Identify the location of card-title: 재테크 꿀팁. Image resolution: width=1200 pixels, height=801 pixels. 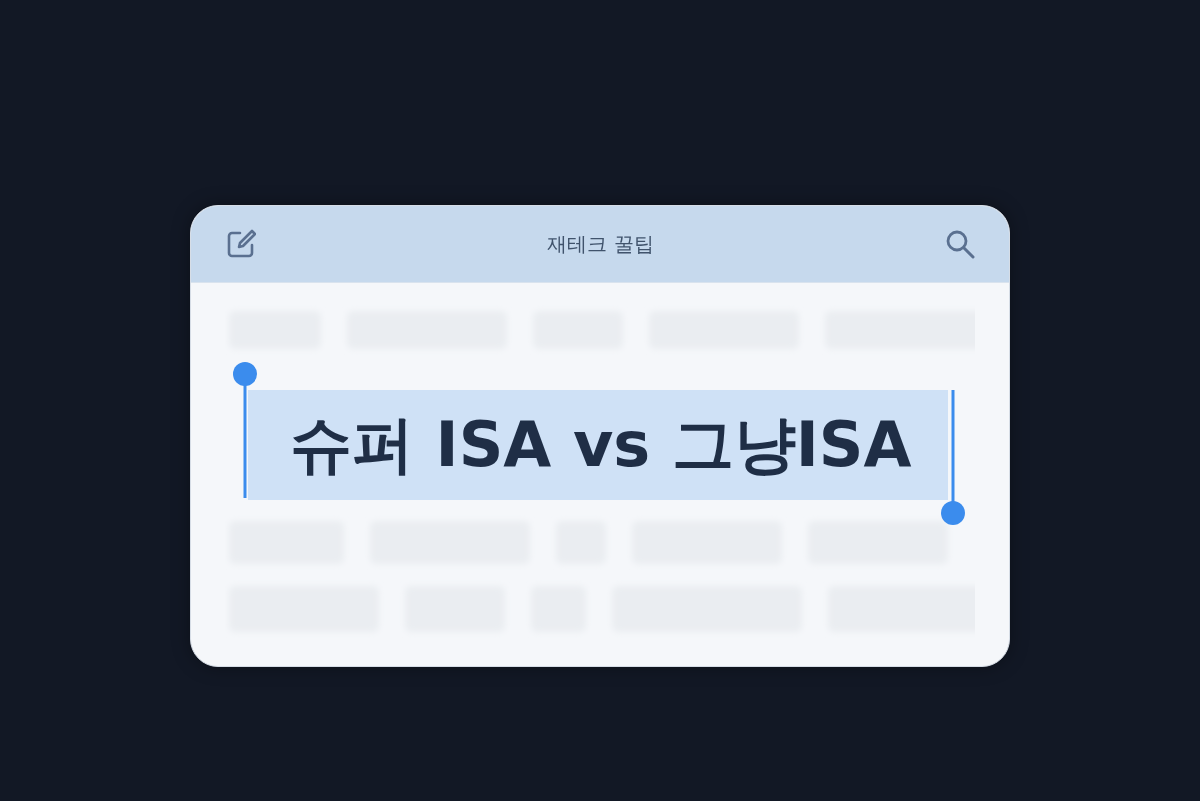
(600, 244).